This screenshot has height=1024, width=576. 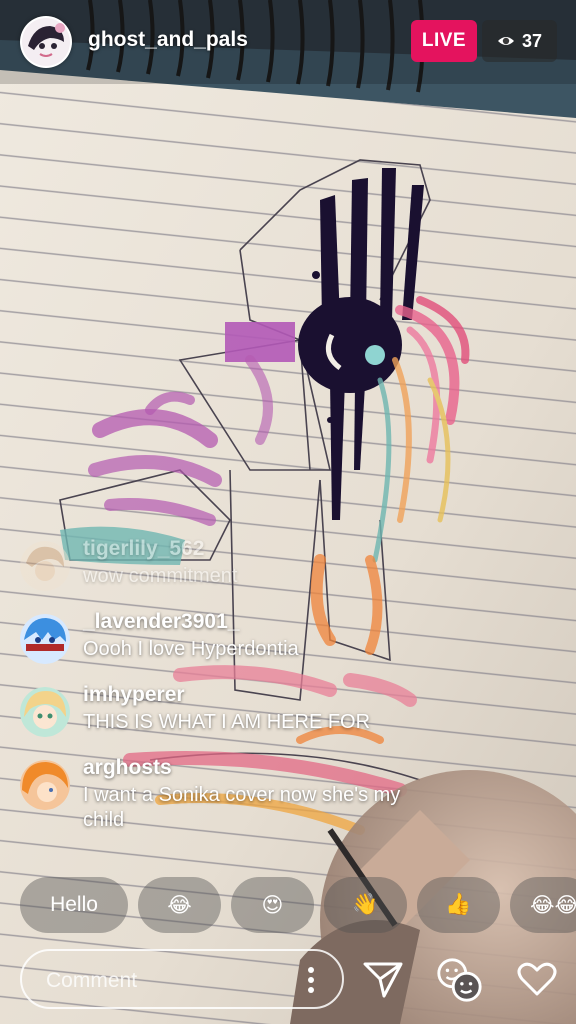 I want to click on quick-reply-hello: Hello, so click(x=74, y=905).